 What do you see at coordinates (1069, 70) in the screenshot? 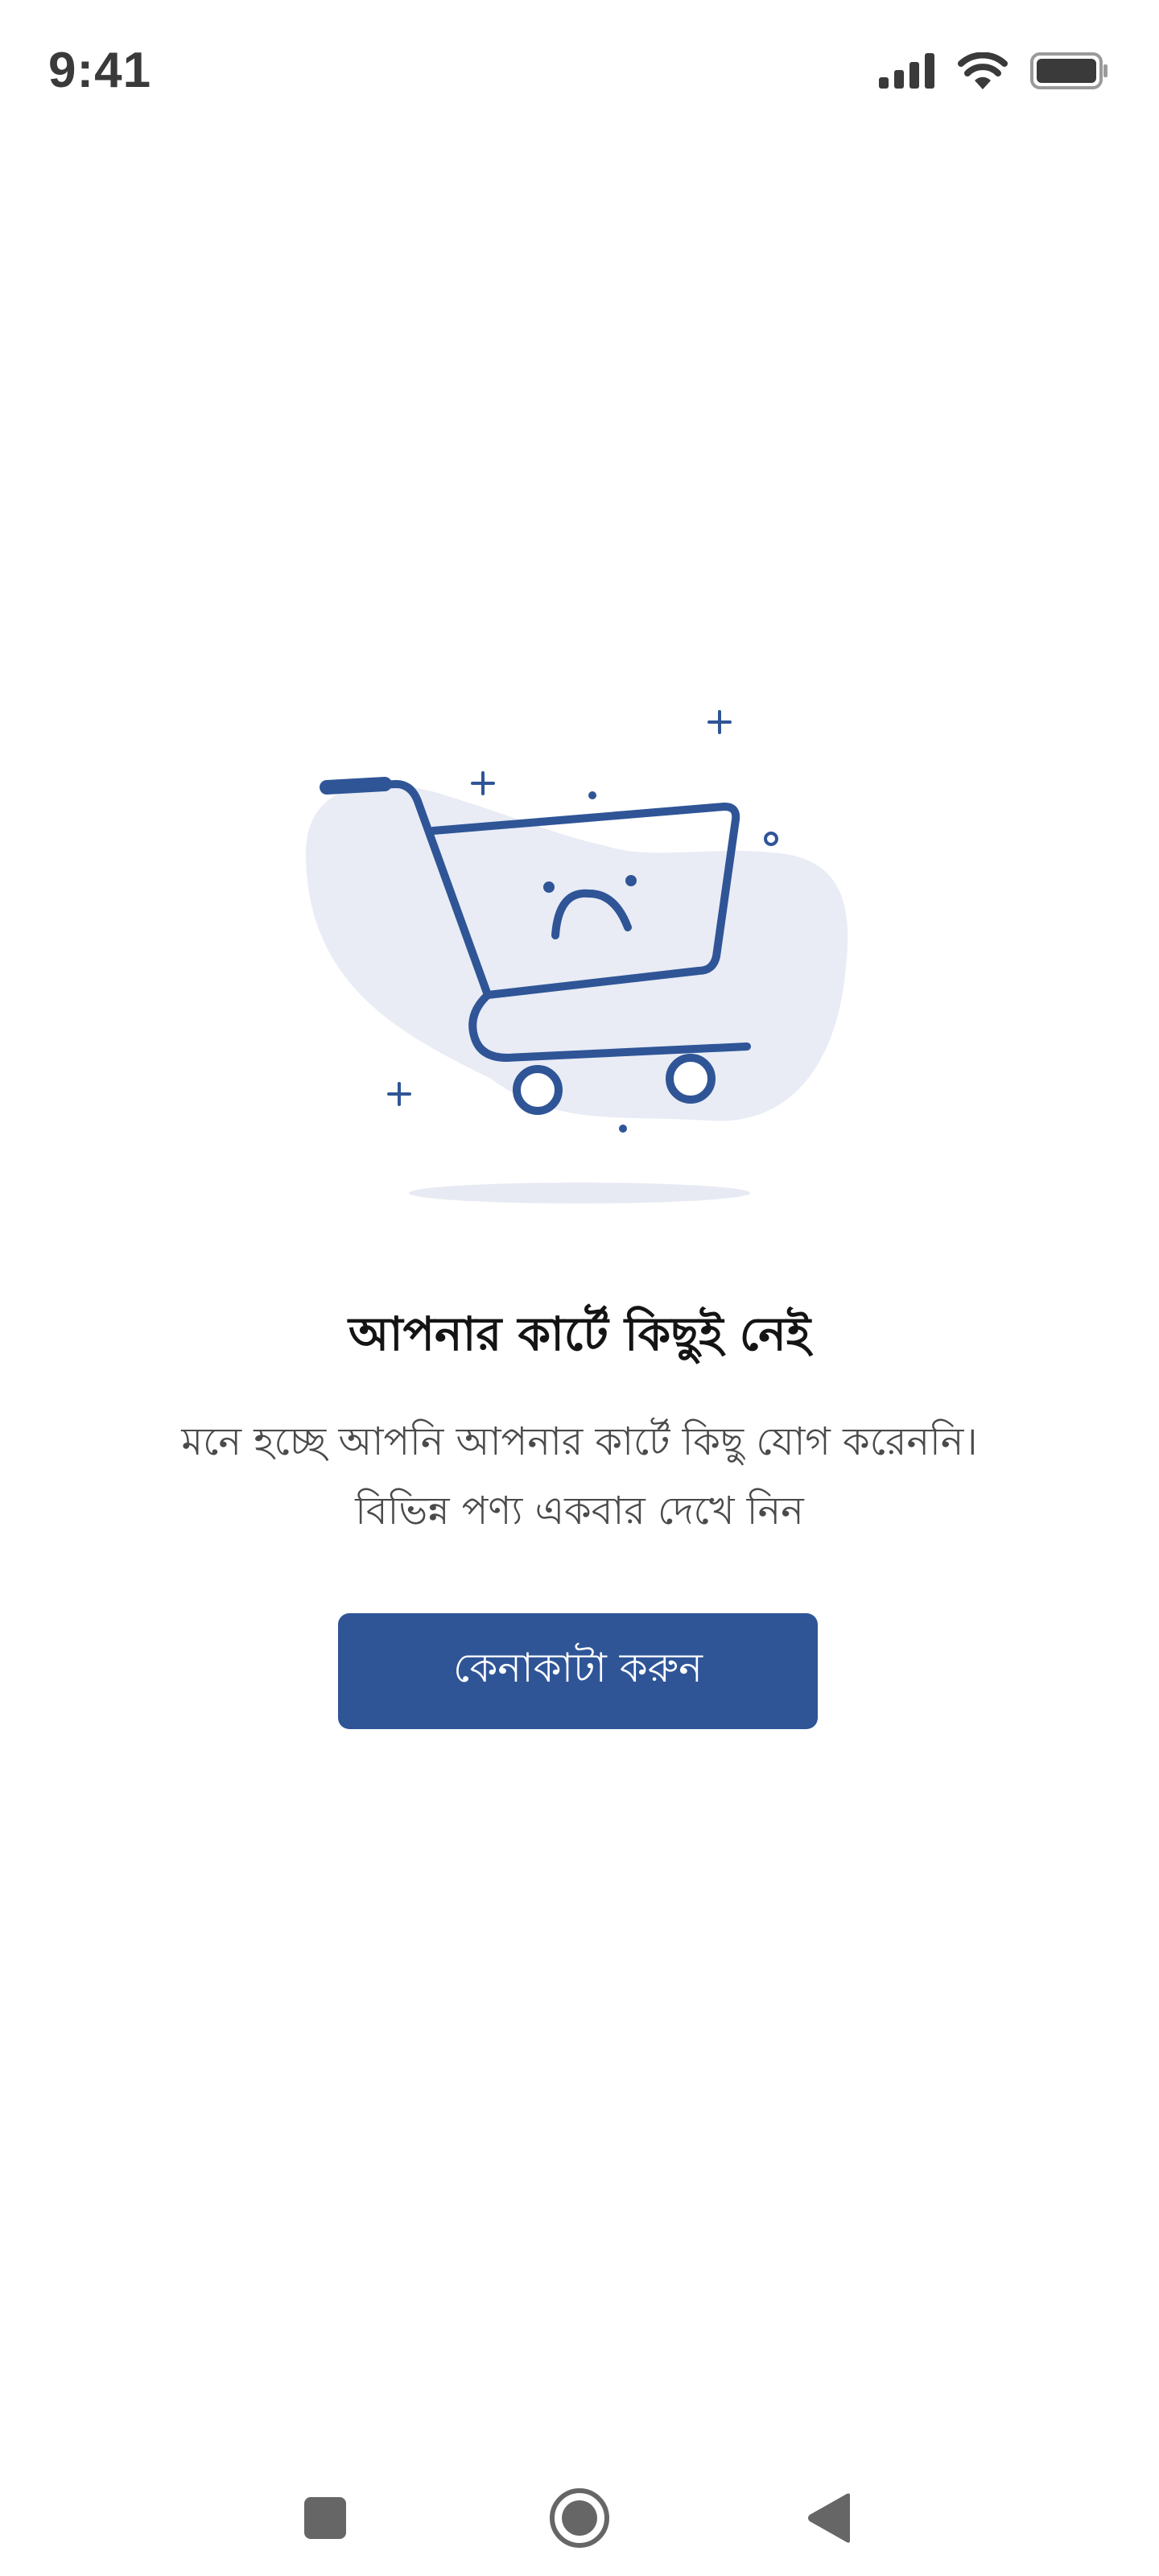
I see `battery-icon` at bounding box center [1069, 70].